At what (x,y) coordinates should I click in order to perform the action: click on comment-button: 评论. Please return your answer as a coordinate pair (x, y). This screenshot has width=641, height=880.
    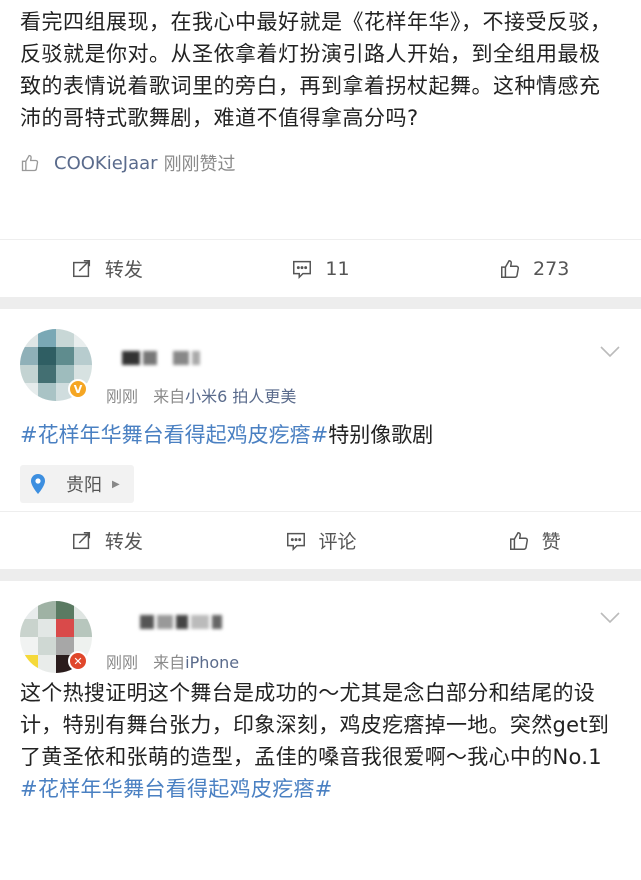
    Looking at the image, I should click on (321, 540).